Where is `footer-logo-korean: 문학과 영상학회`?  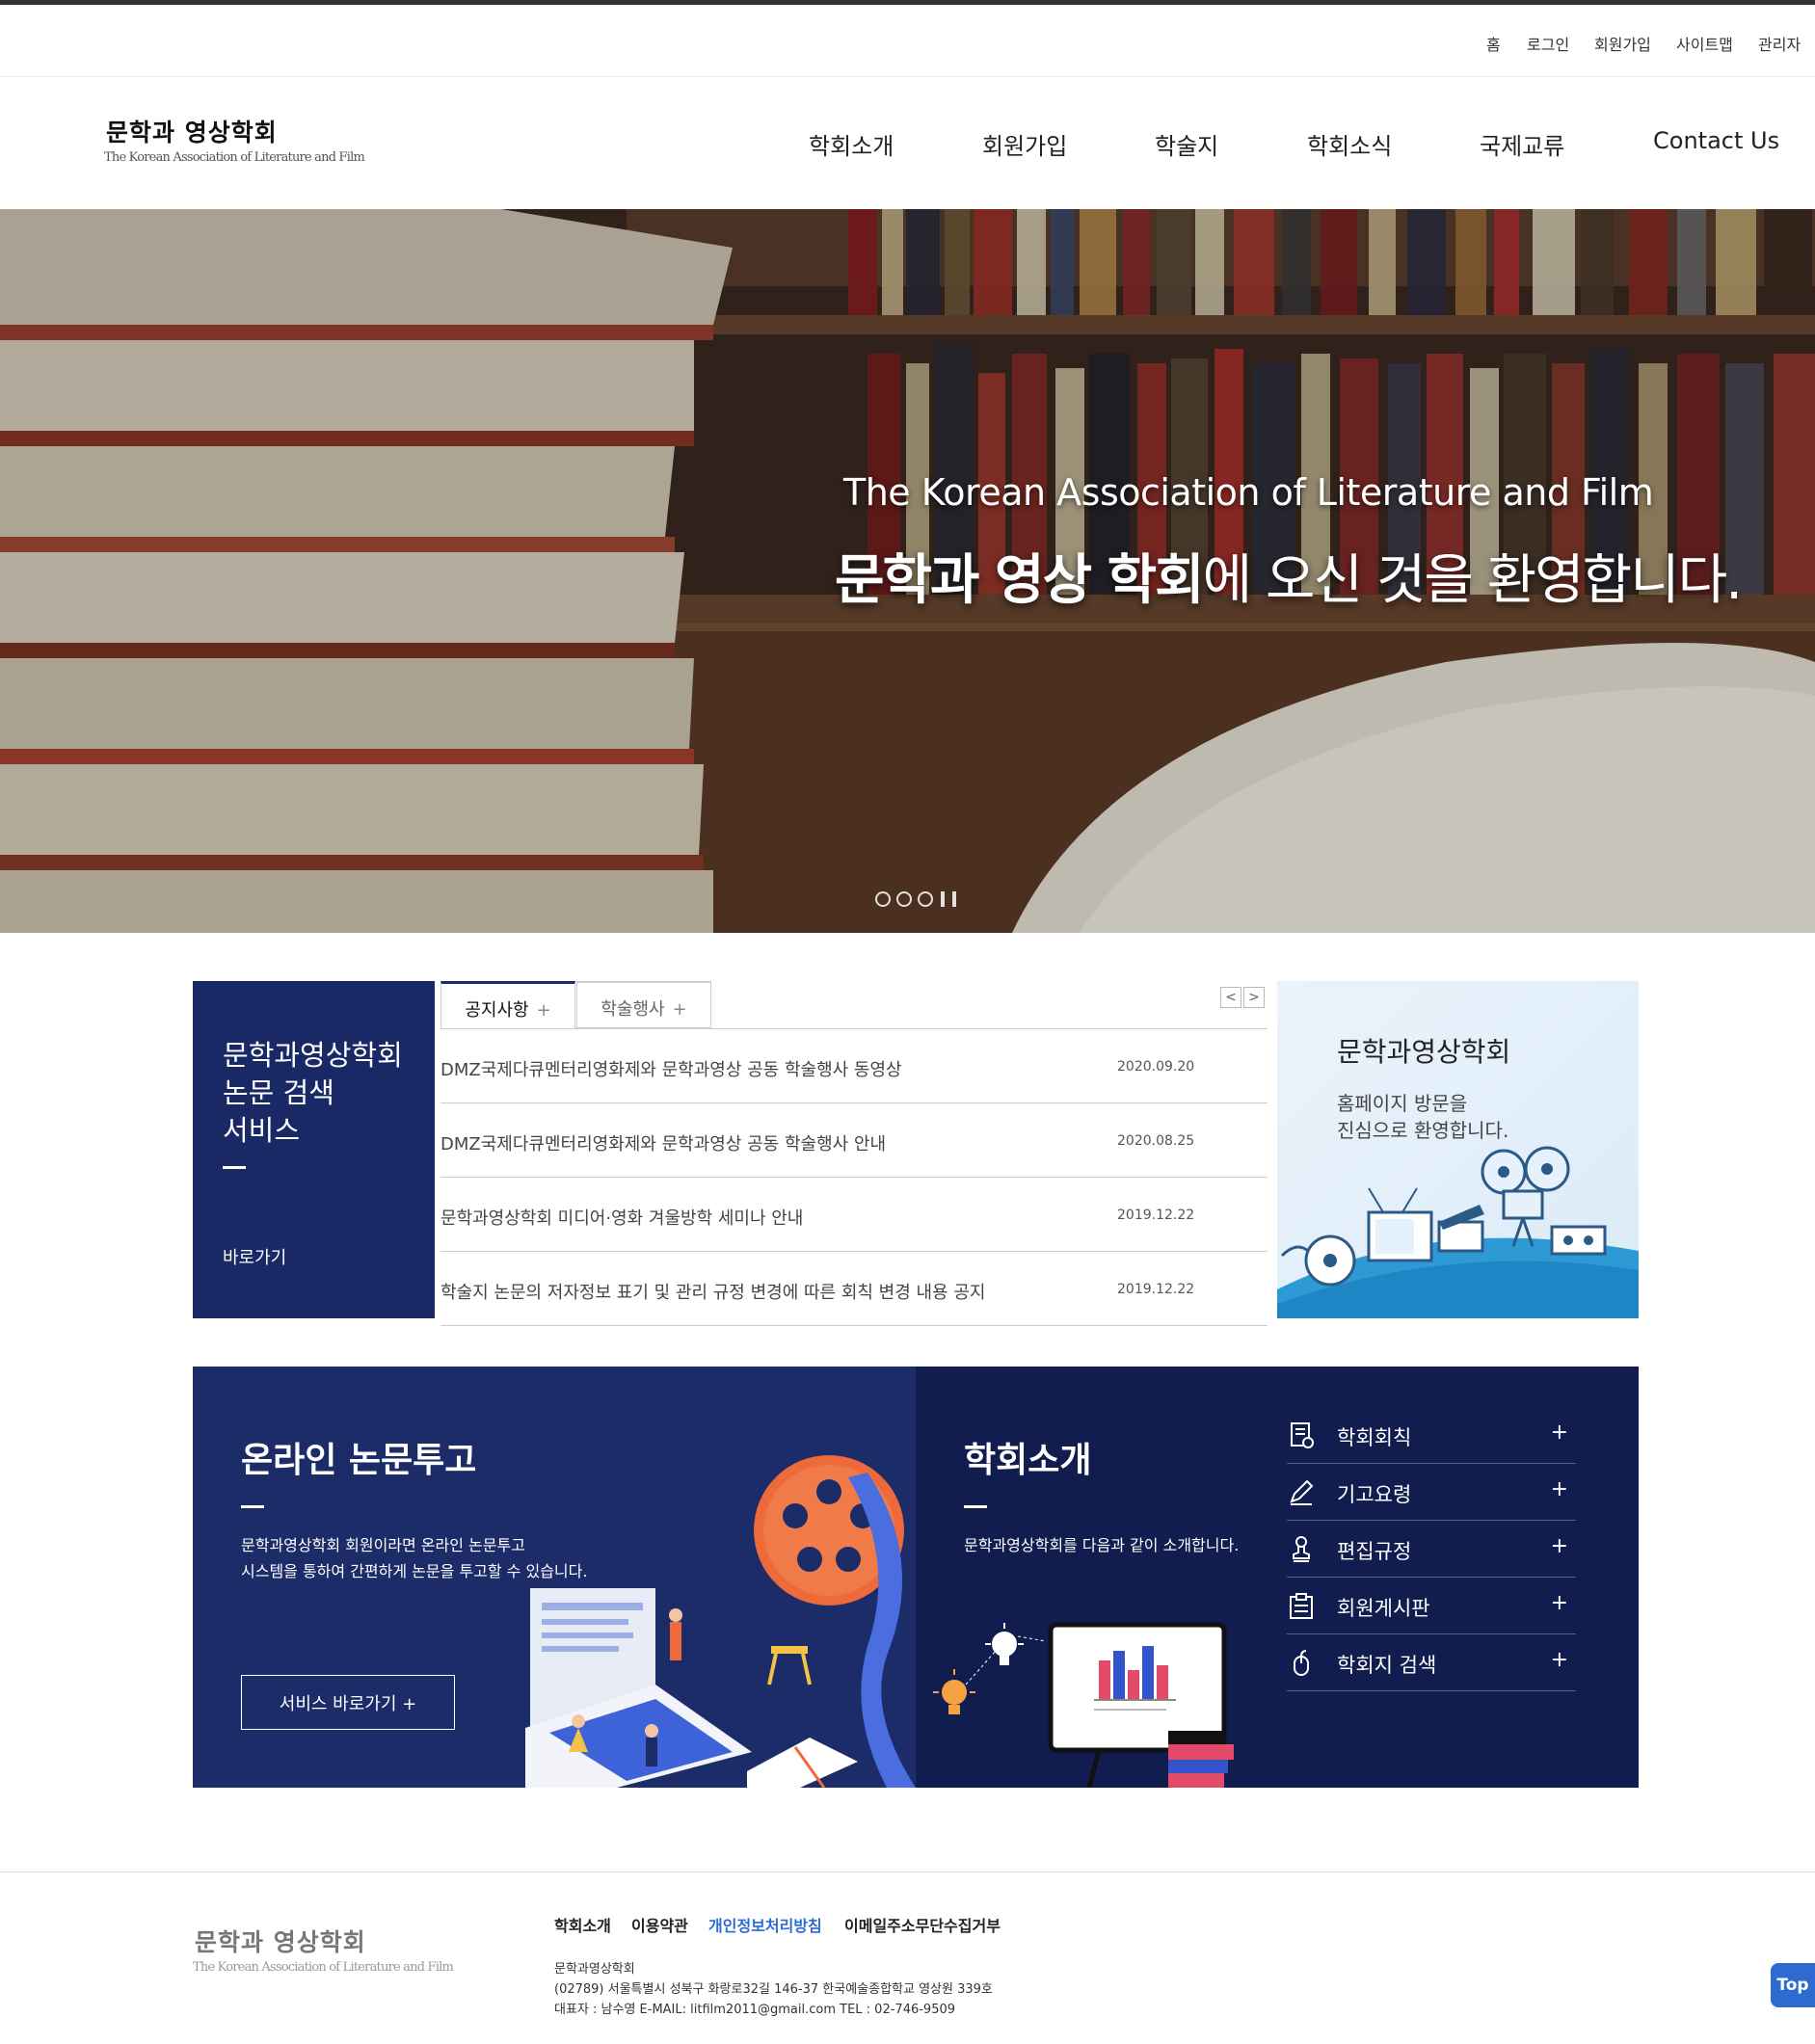 footer-logo-korean: 문학과 영상학회 is located at coordinates (280, 1942).